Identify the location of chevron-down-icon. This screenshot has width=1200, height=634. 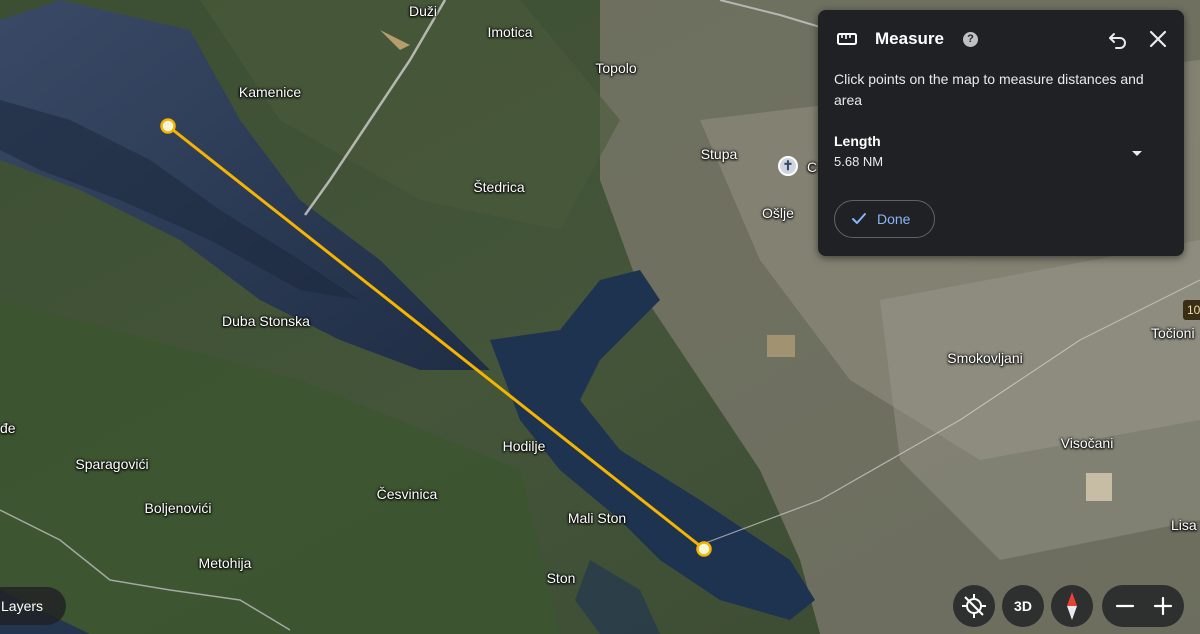
(1137, 153).